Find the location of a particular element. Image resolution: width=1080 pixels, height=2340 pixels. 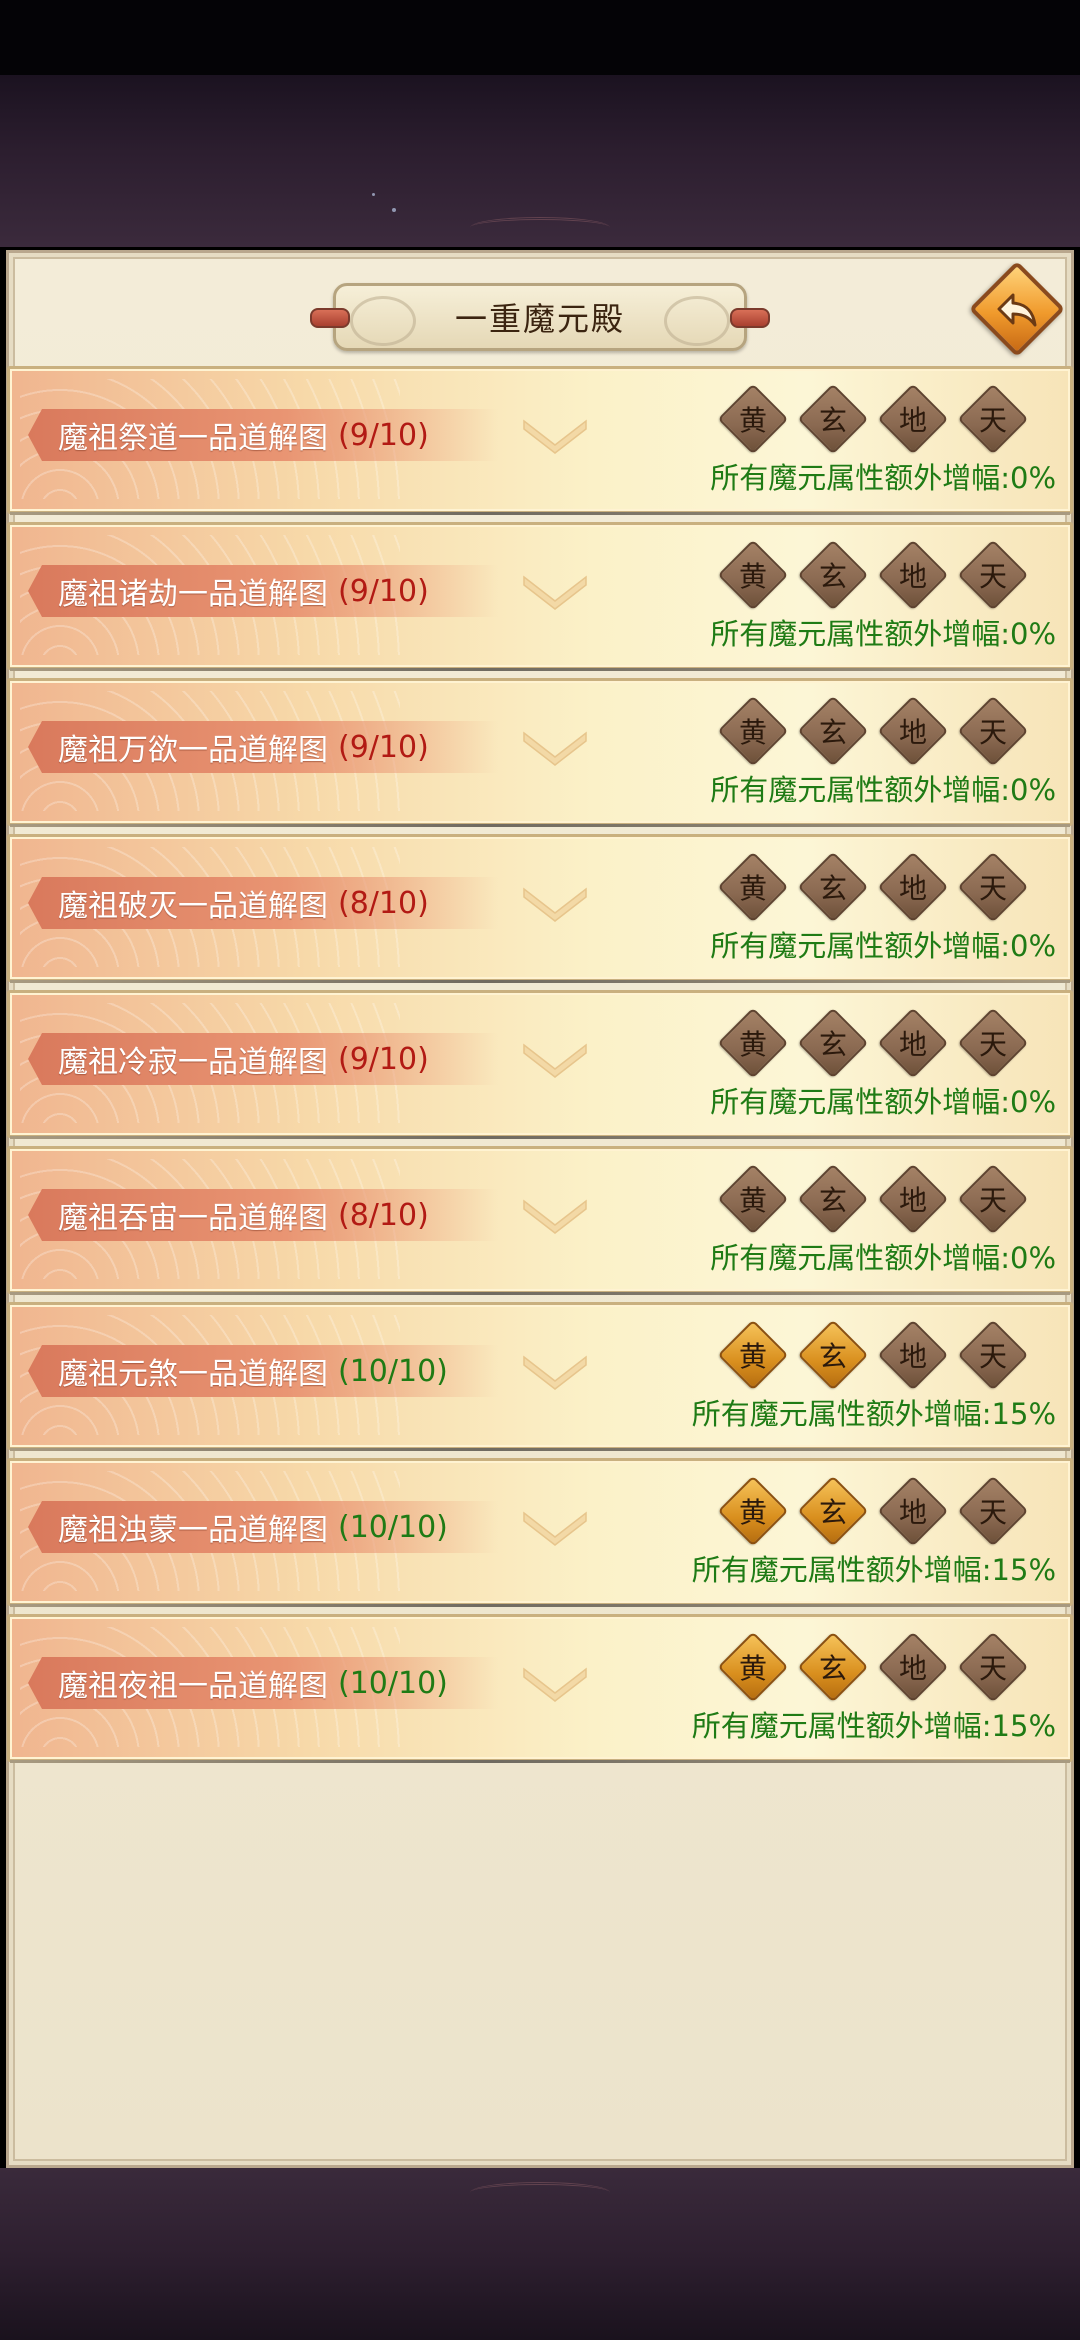

diagram-name: 魔祖夜祖一品道解图 is located at coordinates (193, 1686).